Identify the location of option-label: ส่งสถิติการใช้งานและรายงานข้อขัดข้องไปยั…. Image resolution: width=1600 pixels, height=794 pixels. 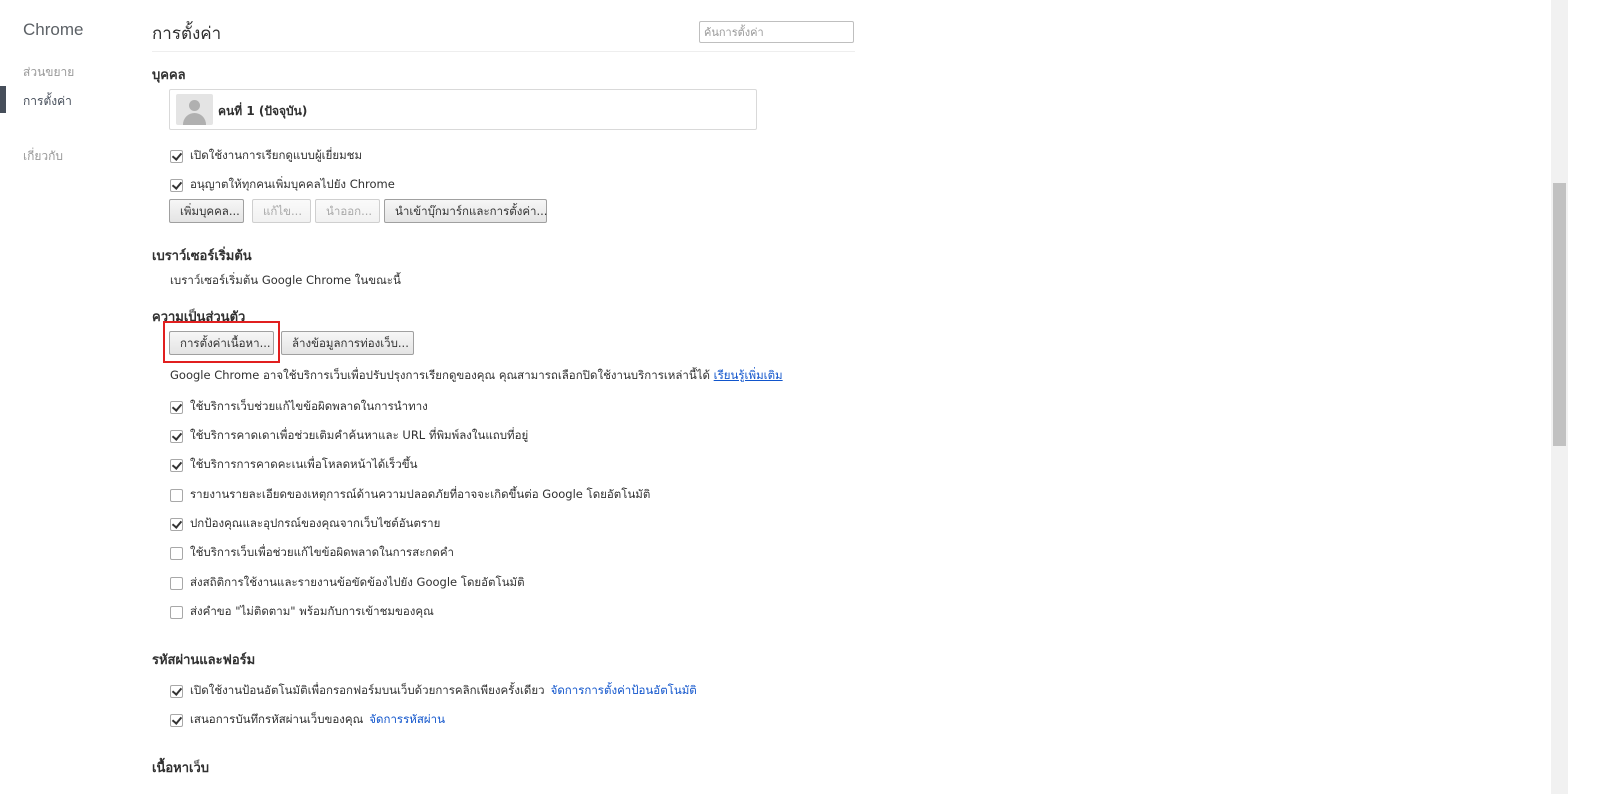
(357, 582).